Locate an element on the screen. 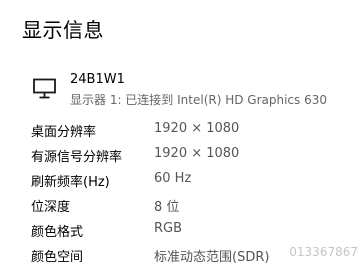 This screenshot has width=362, height=271. property-label: 位深度 is located at coordinates (51, 207).